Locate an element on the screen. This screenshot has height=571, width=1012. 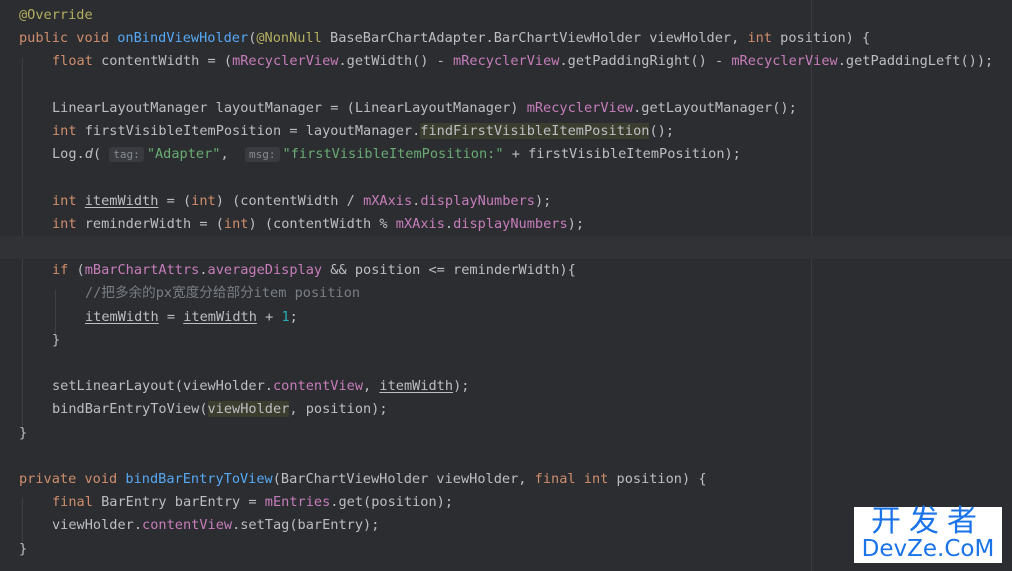
code-text: .getPaddingRight() - is located at coordinates (645, 61).